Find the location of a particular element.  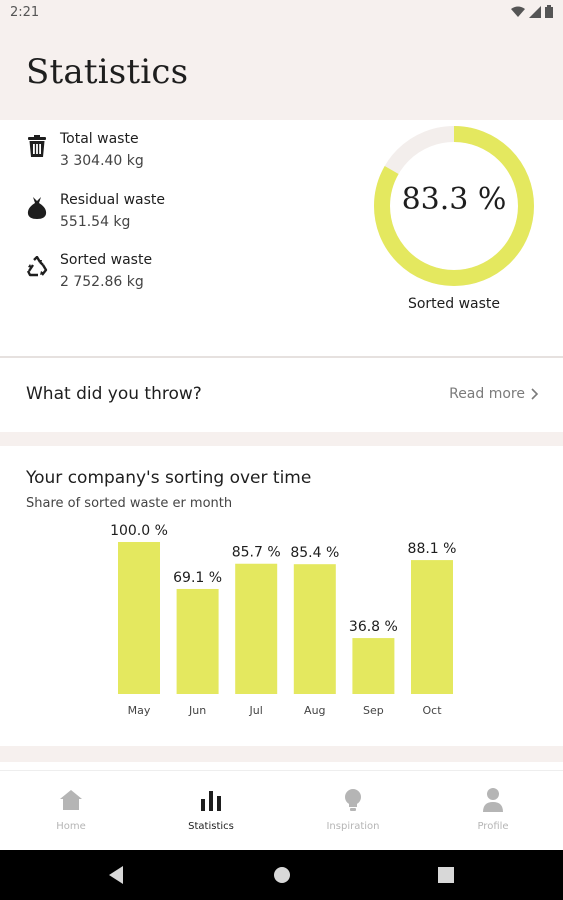

bar-value-label: 36.8 % is located at coordinates (373, 627).